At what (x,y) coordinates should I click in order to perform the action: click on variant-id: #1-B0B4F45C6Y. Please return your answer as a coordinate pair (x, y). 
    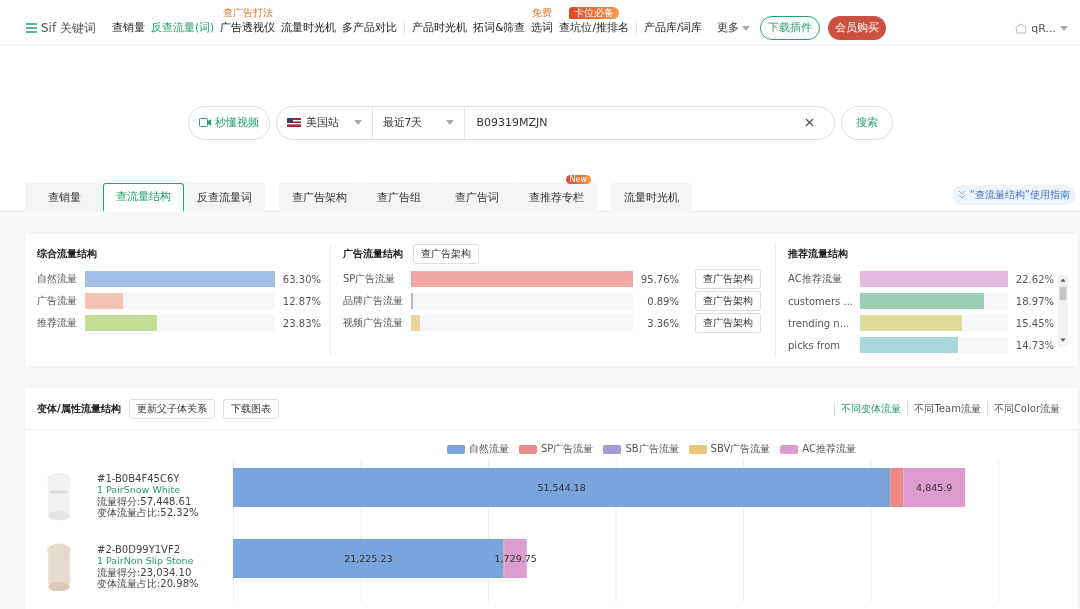
    Looking at the image, I should click on (139, 478).